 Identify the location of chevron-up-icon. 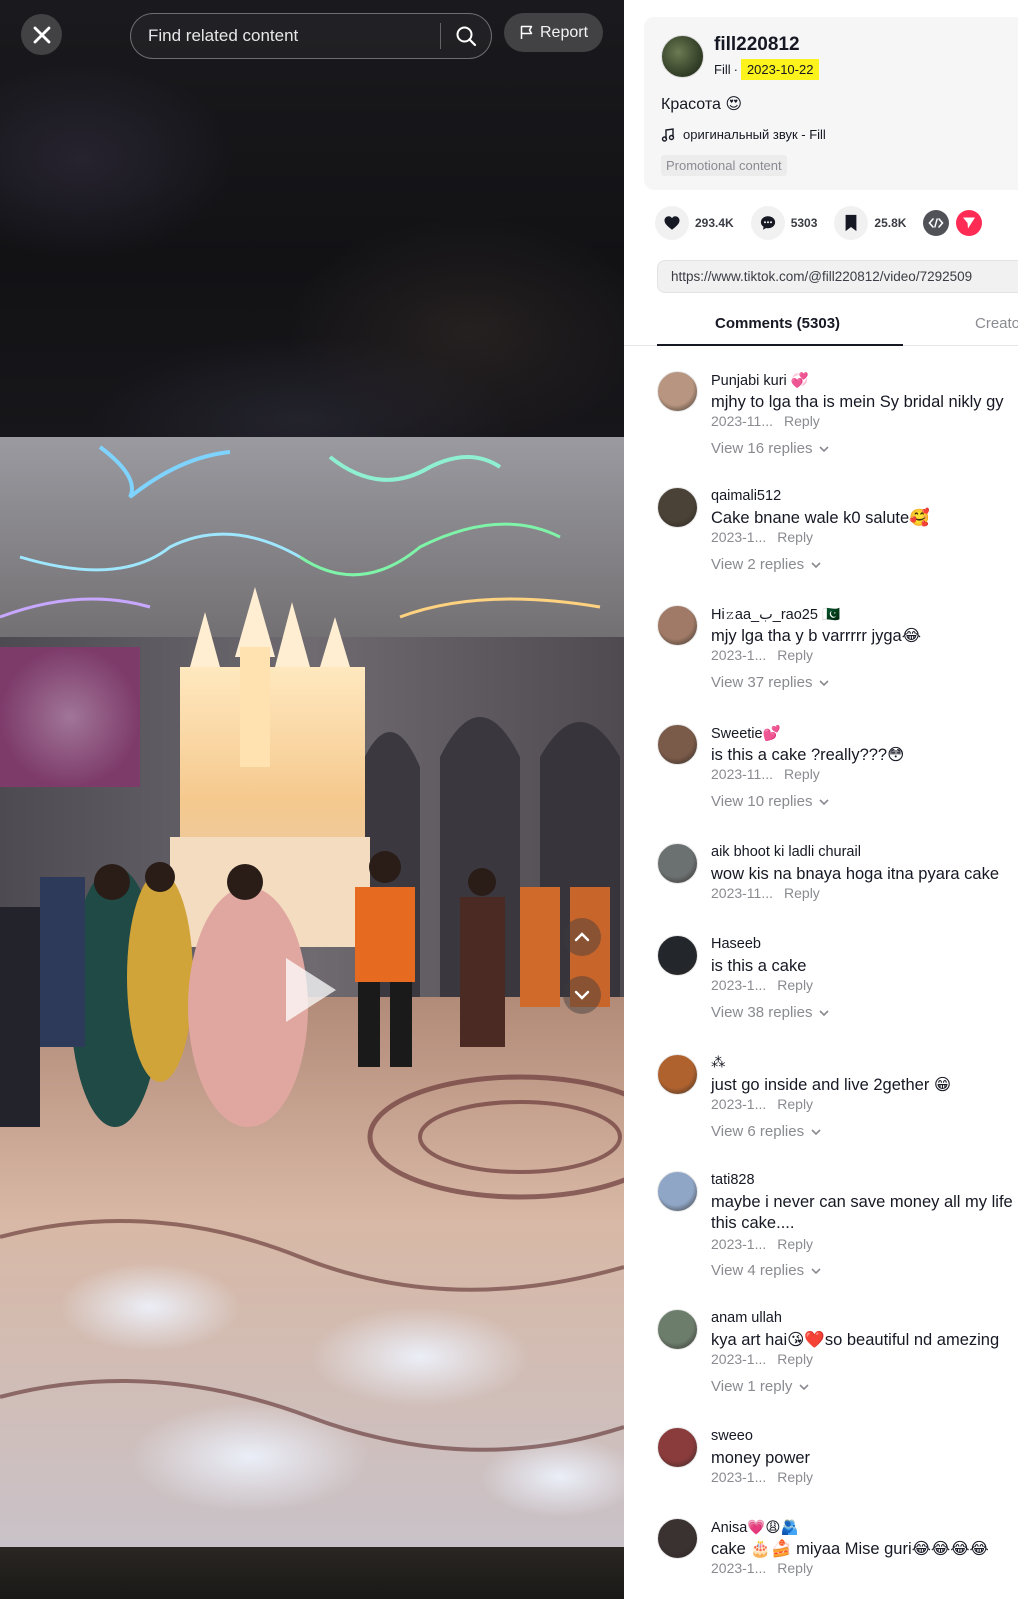
(582, 937).